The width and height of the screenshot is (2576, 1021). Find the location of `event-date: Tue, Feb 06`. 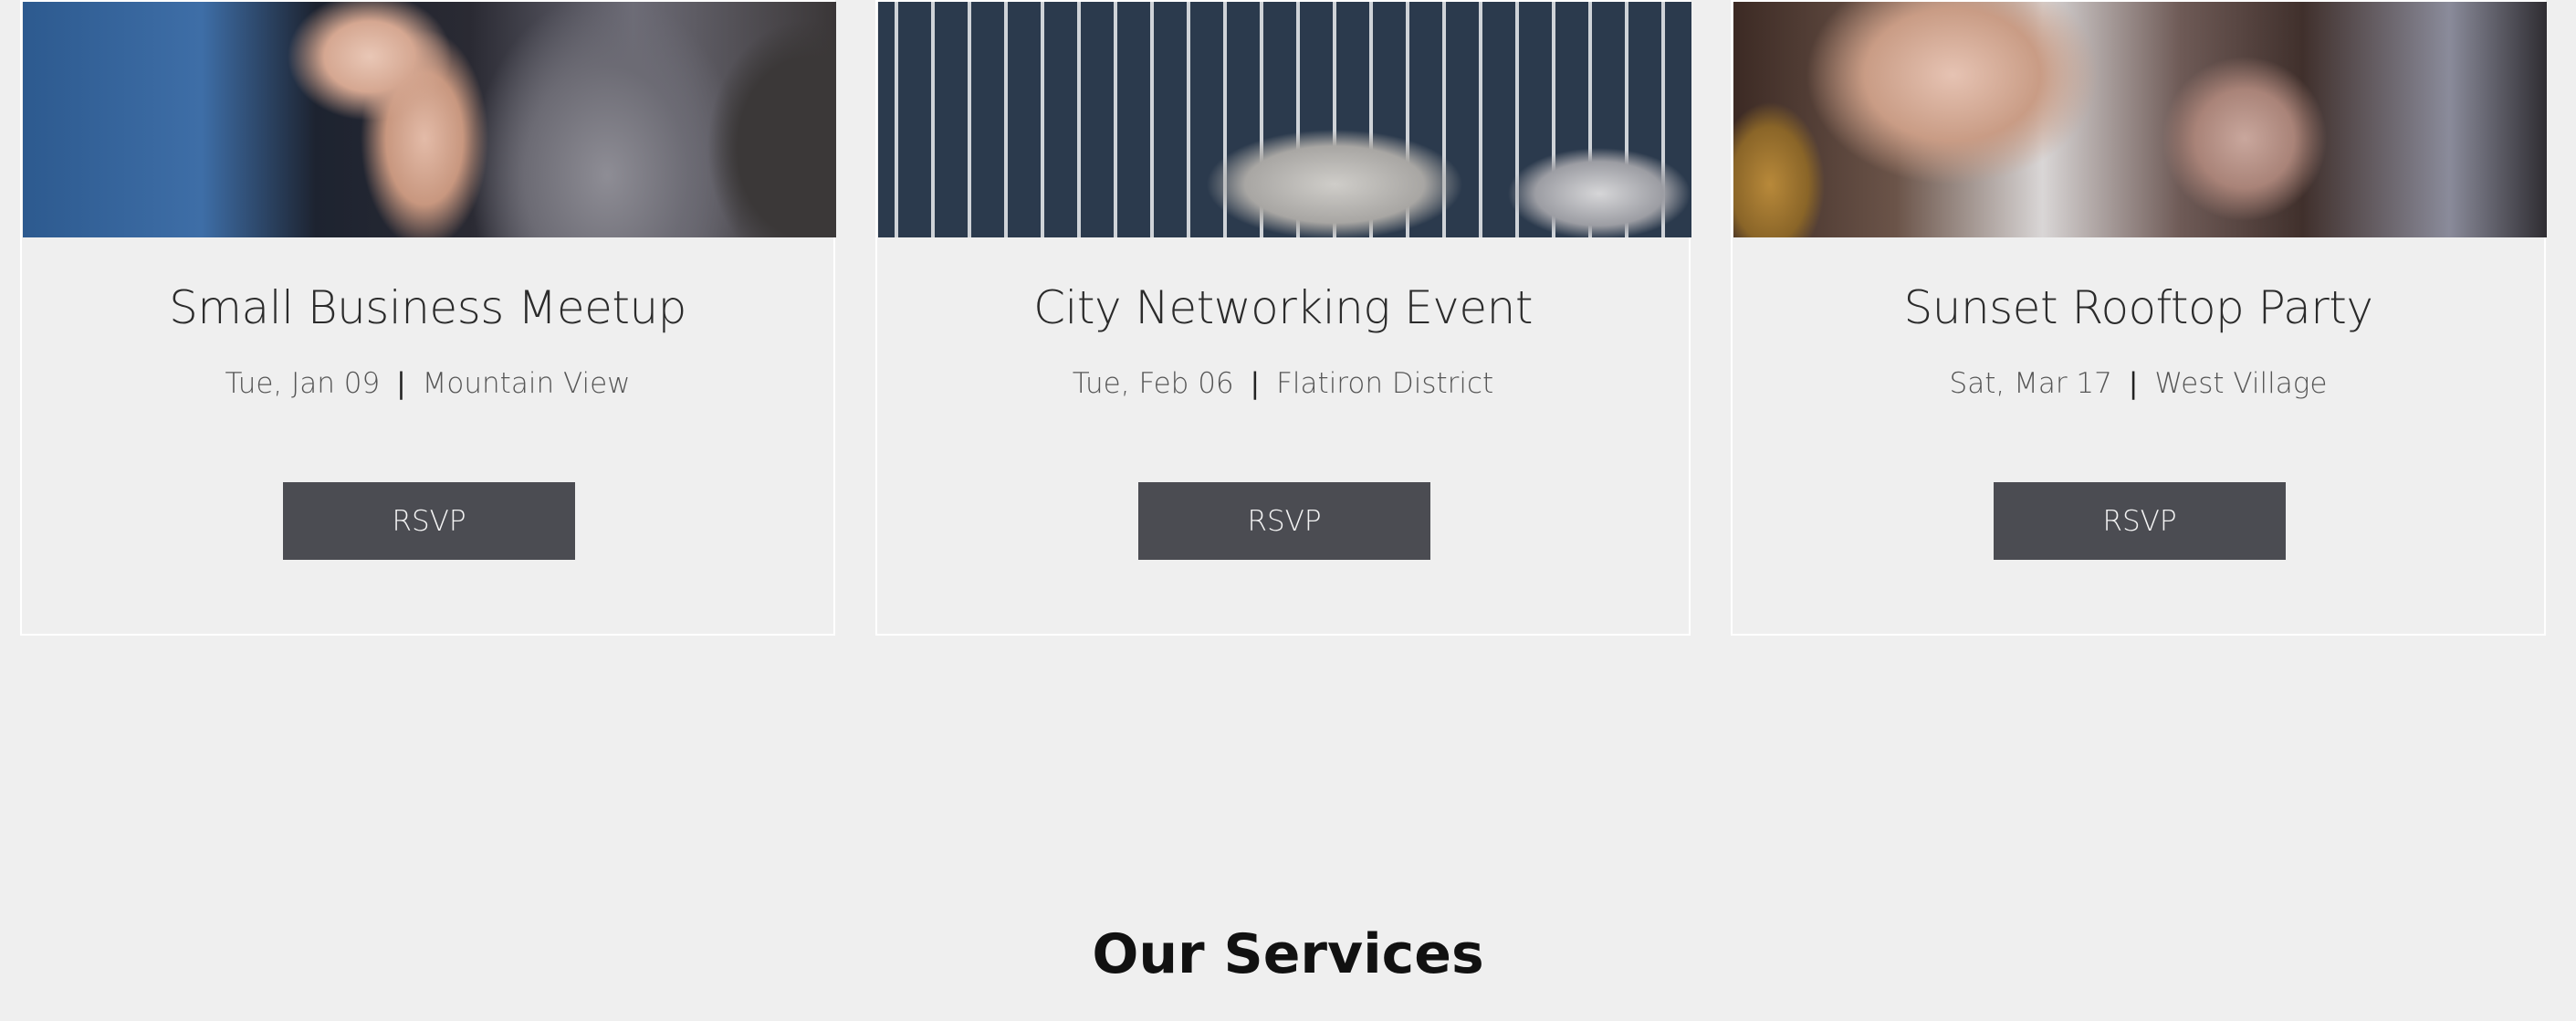

event-date: Tue, Feb 06 is located at coordinates (1153, 383).